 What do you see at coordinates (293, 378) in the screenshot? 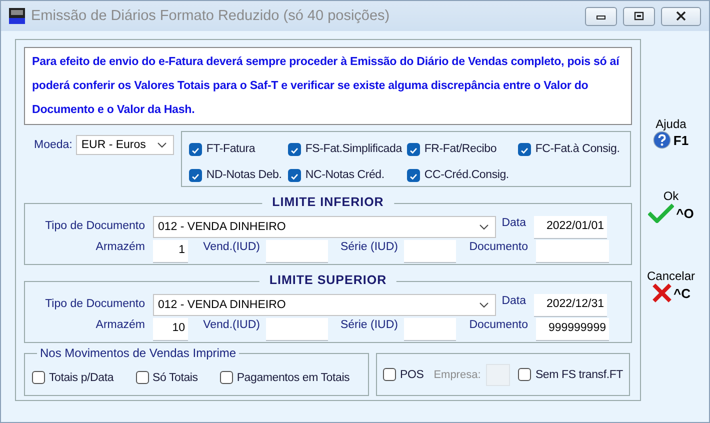
I see `checkbox-label: Pagamentos em Totais` at bounding box center [293, 378].